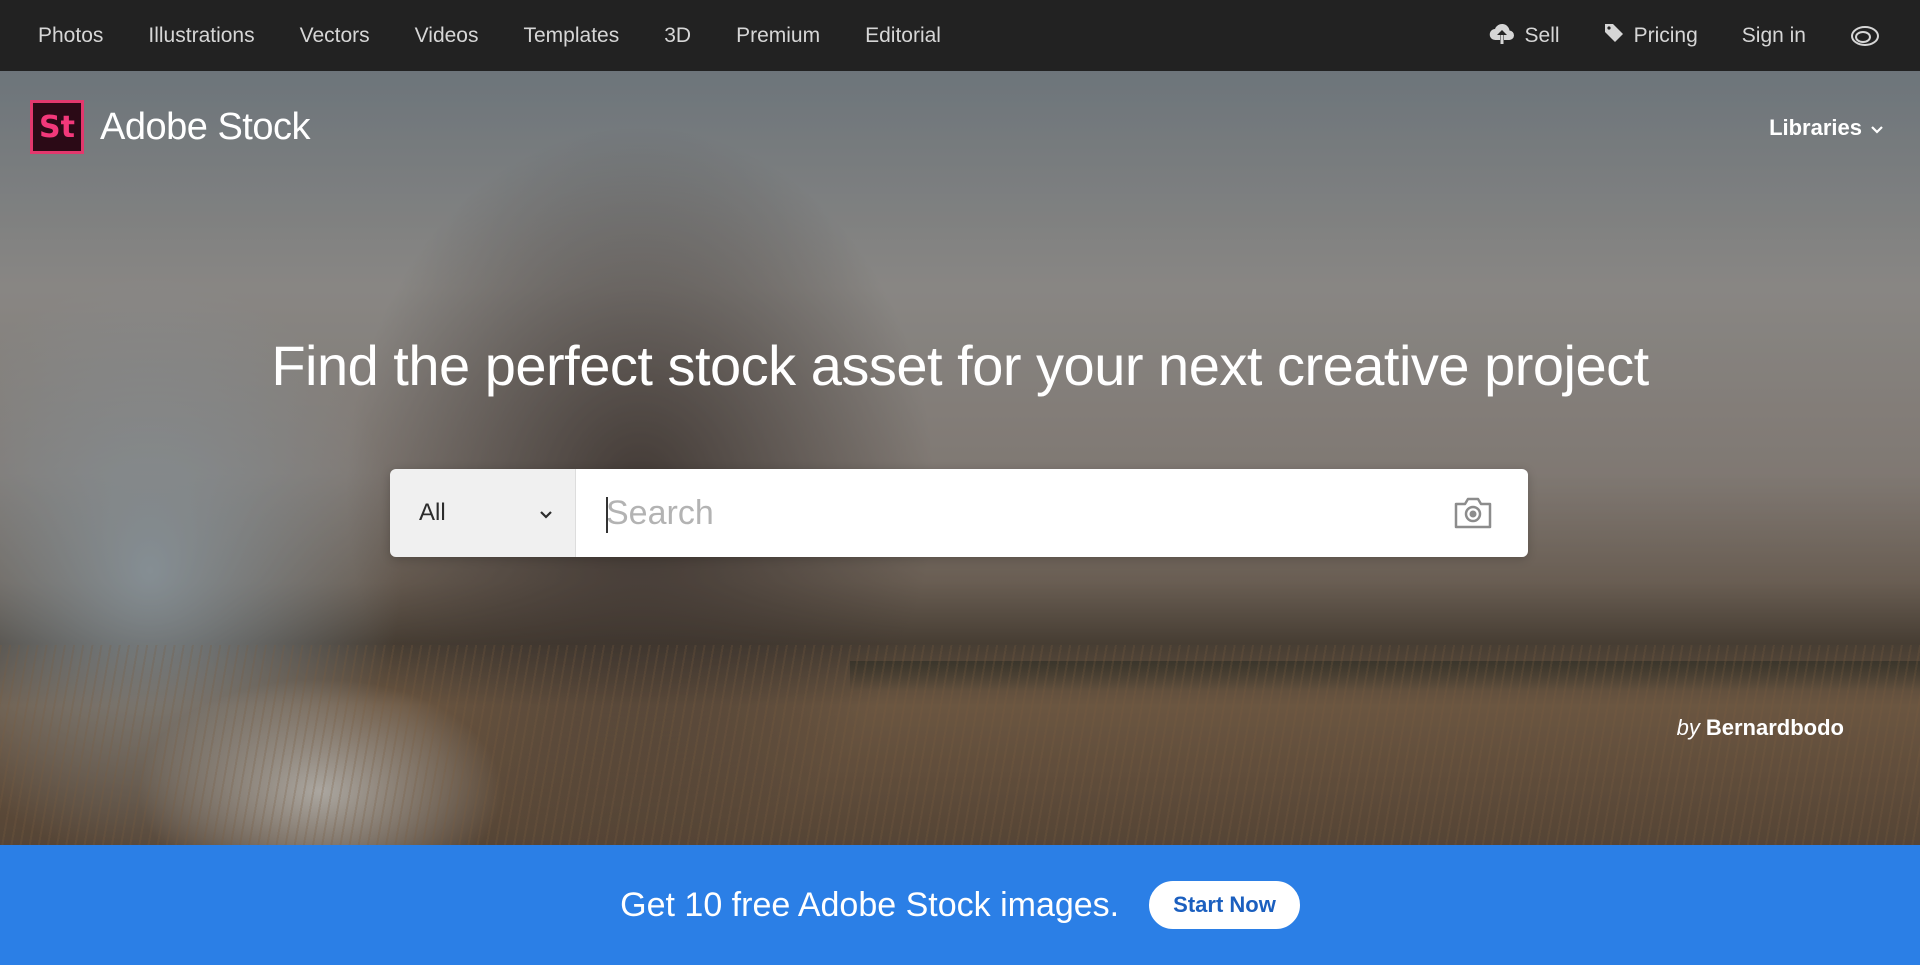 This screenshot has width=1920, height=965. What do you see at coordinates (447, 36) in the screenshot?
I see `nav-link-videos: Videos` at bounding box center [447, 36].